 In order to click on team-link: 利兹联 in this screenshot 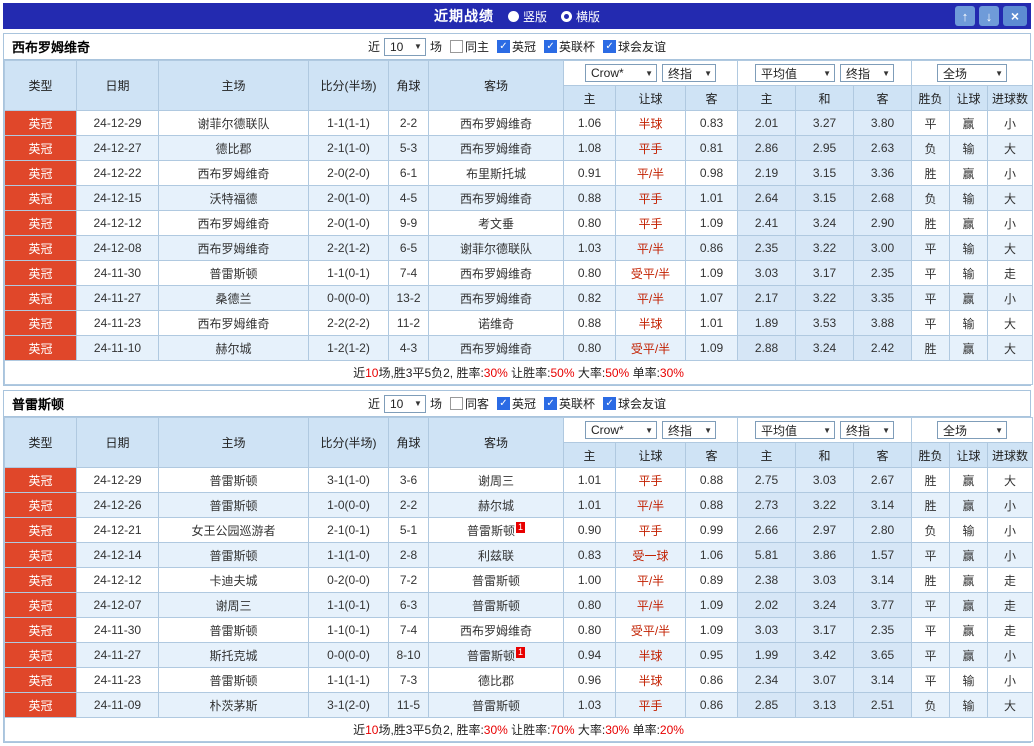, I will do `click(496, 556)`.